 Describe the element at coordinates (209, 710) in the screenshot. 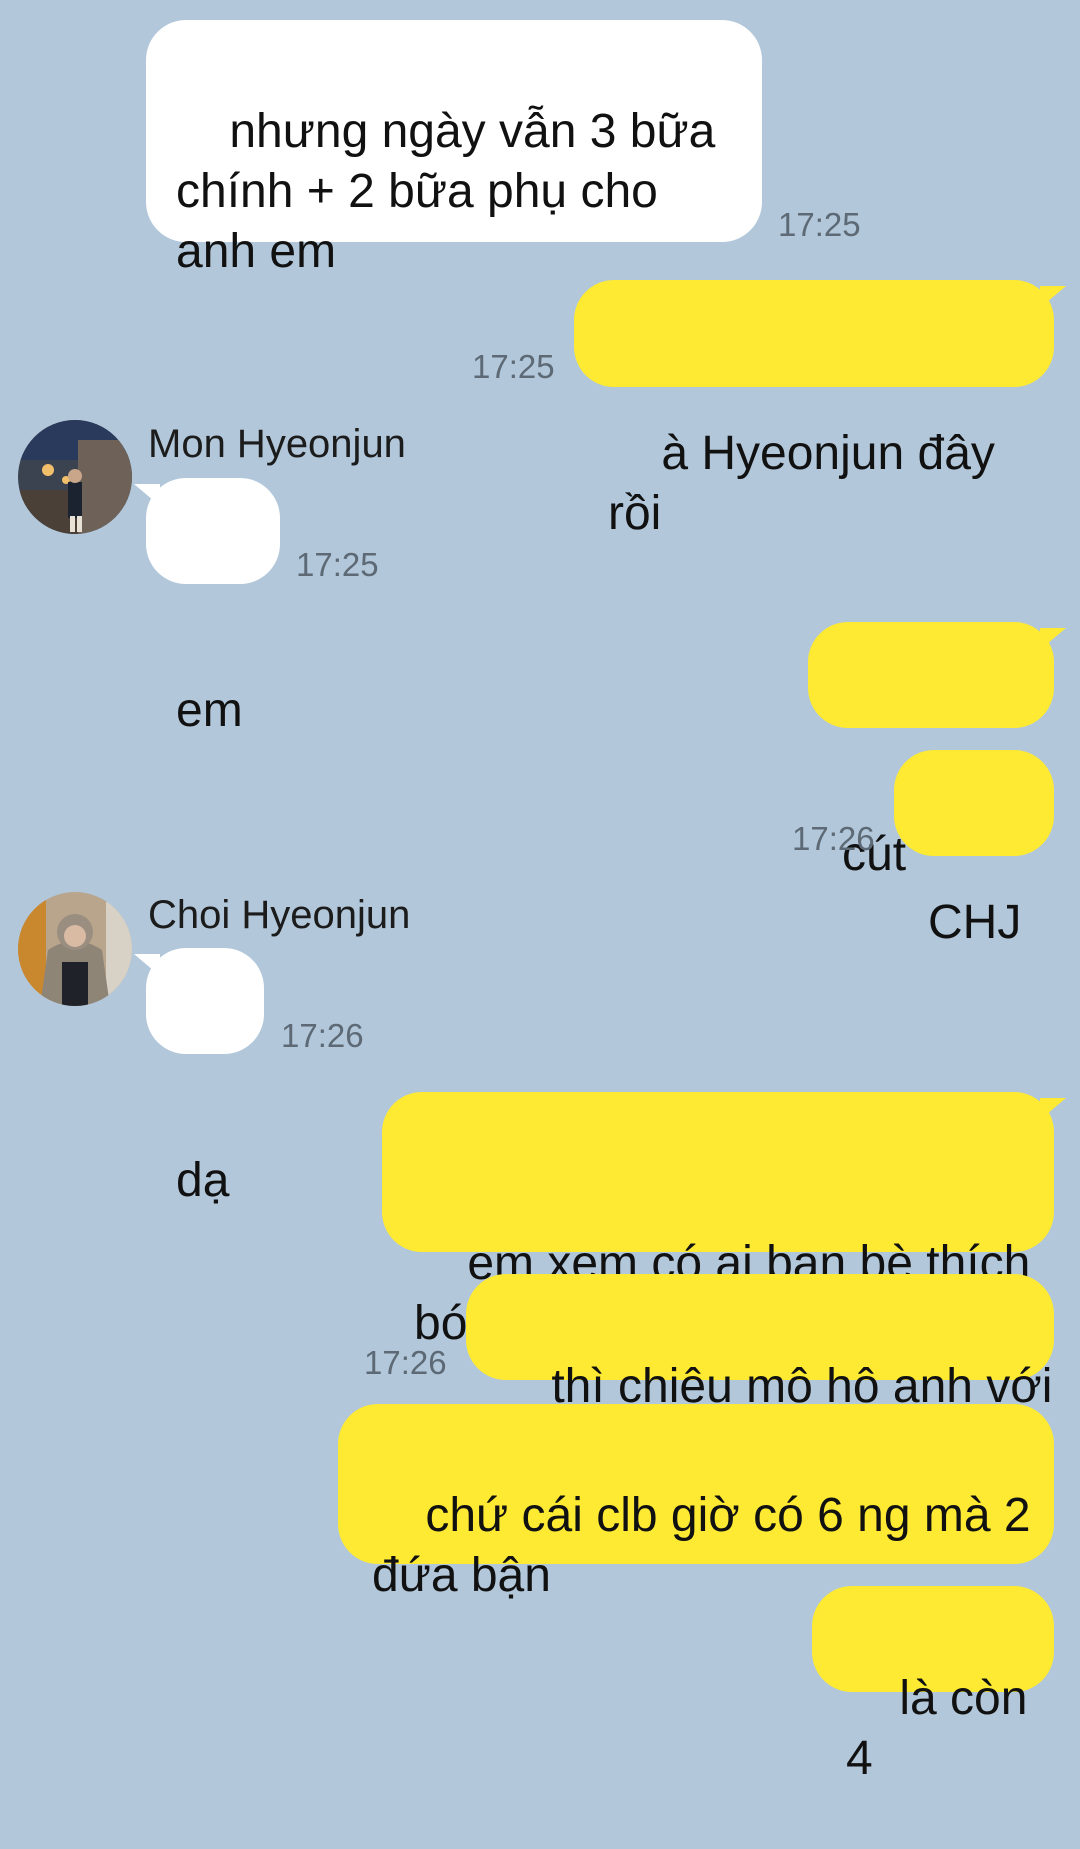

I see `message-text: em` at that location.